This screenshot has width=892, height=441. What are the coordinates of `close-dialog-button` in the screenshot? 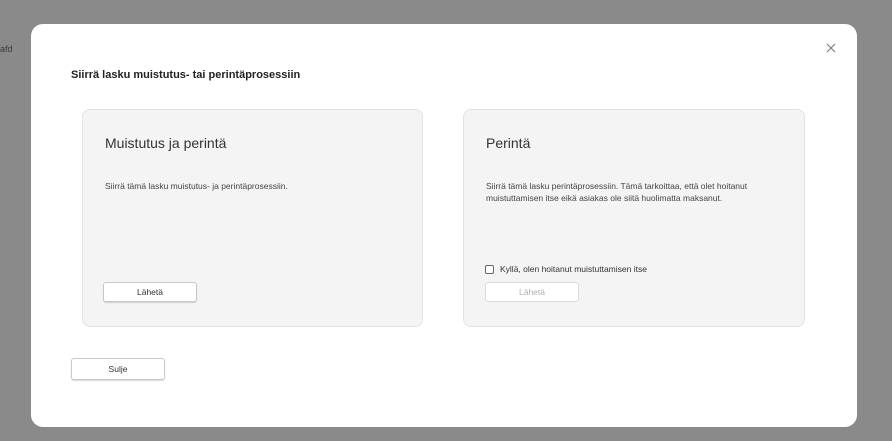 It's located at (831, 48).